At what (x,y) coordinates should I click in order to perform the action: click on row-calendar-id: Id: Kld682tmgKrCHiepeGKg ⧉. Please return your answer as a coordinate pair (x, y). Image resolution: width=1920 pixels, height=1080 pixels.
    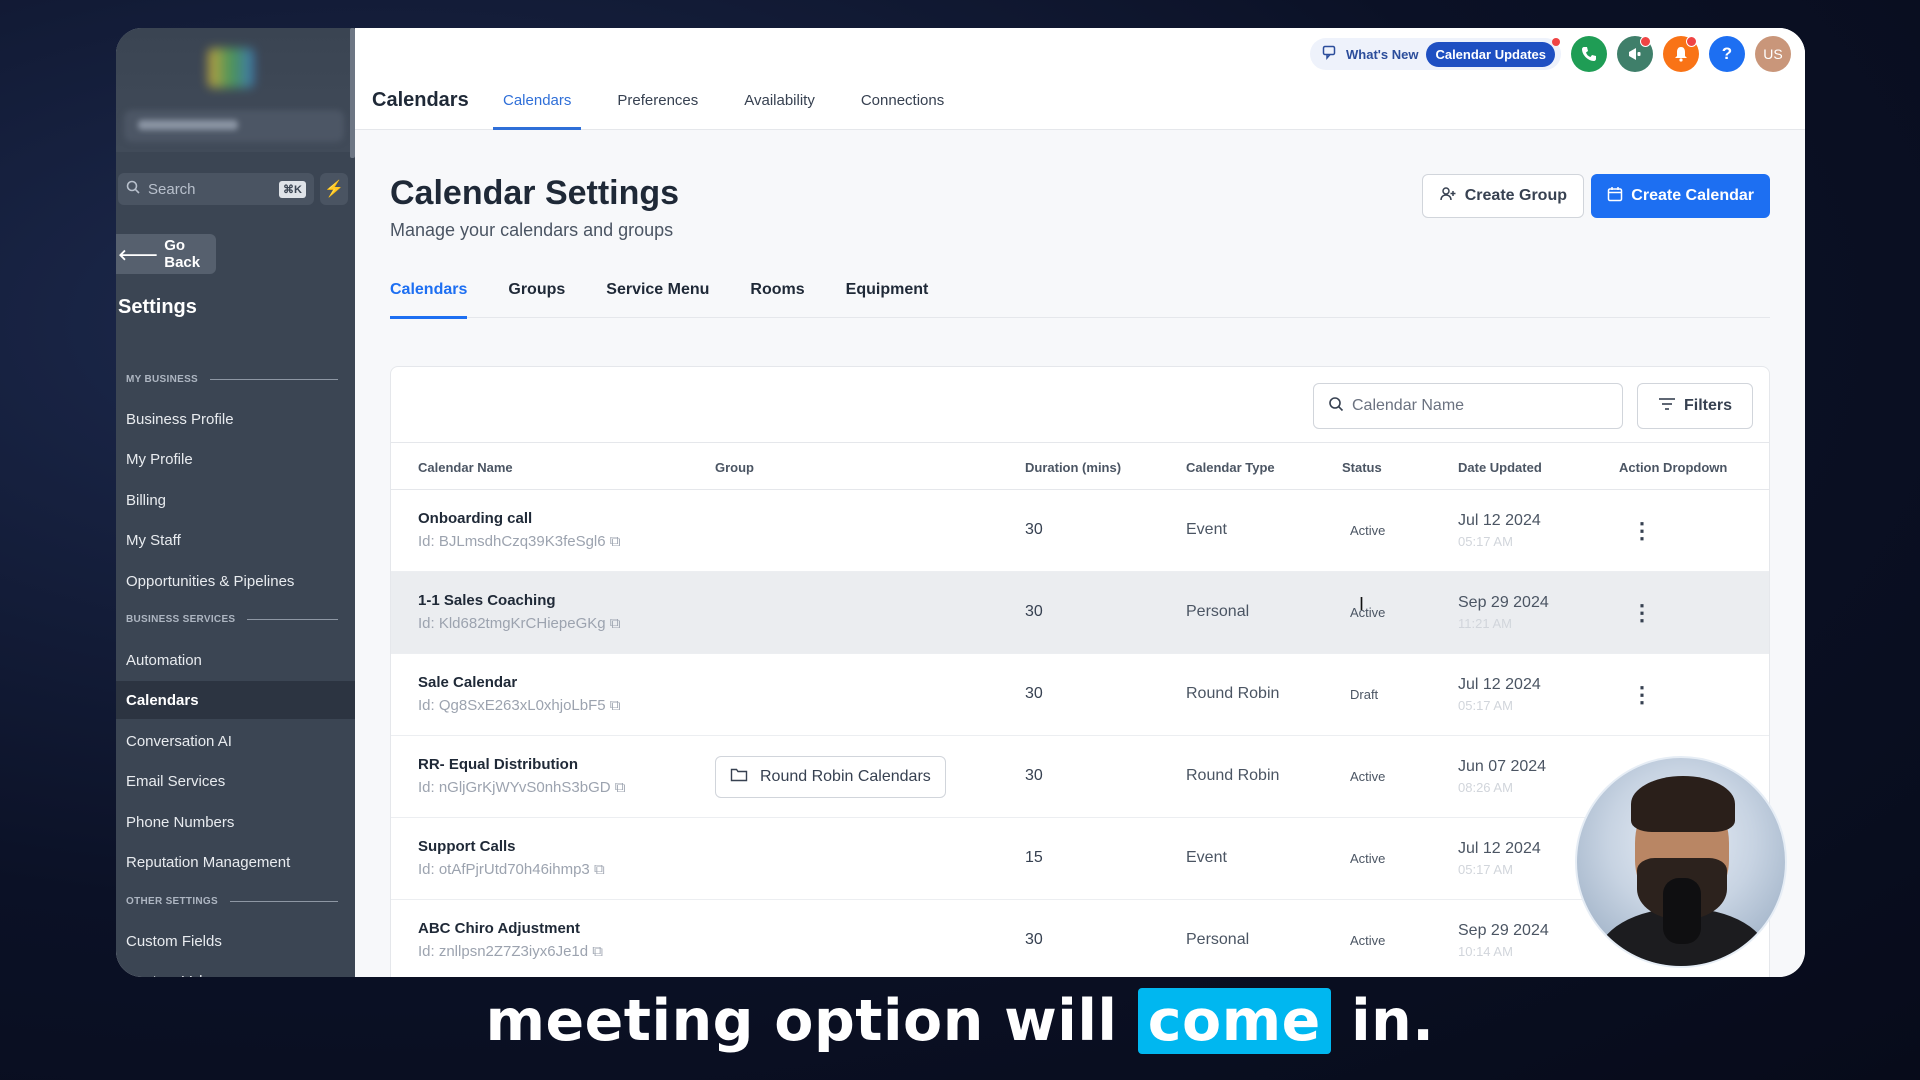
    Looking at the image, I should click on (519, 623).